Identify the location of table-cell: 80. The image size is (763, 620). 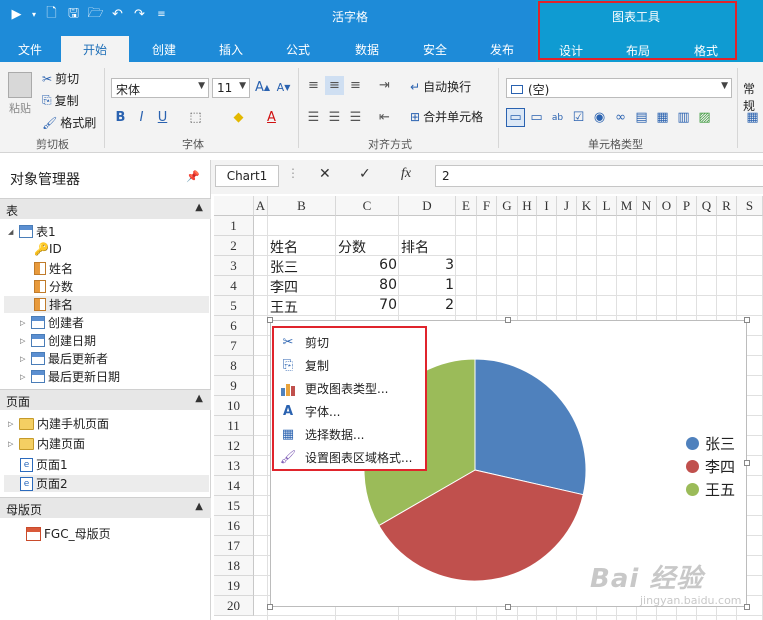
(367, 286).